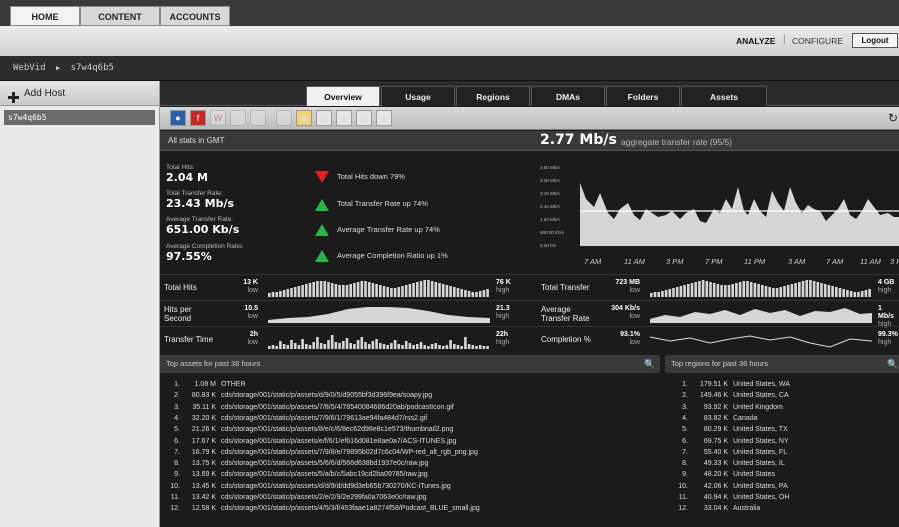 This screenshot has height=527, width=899. What do you see at coordinates (203, 452) in the screenshot?
I see `count: 16.79 K` at bounding box center [203, 452].